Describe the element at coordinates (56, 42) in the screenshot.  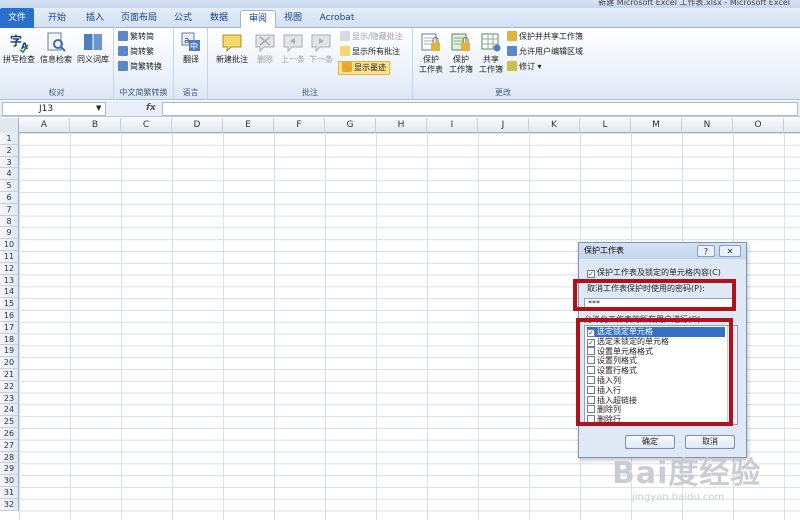
I see `research-icon` at that location.